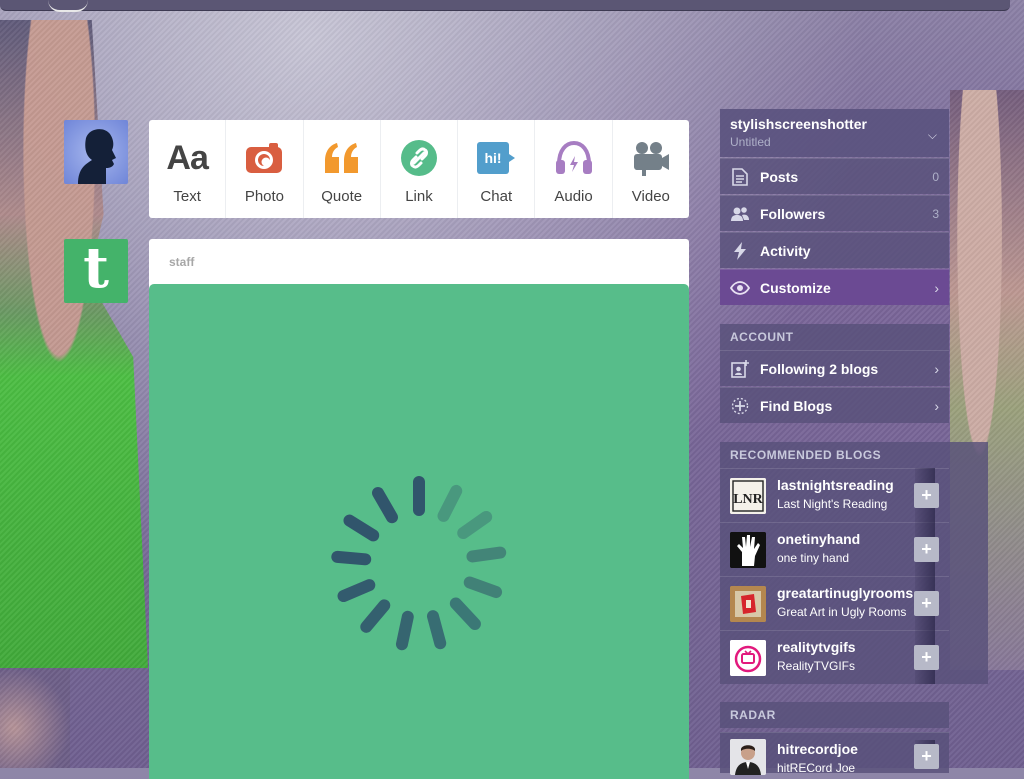  I want to click on post-type-text: Aa Text, so click(188, 169).